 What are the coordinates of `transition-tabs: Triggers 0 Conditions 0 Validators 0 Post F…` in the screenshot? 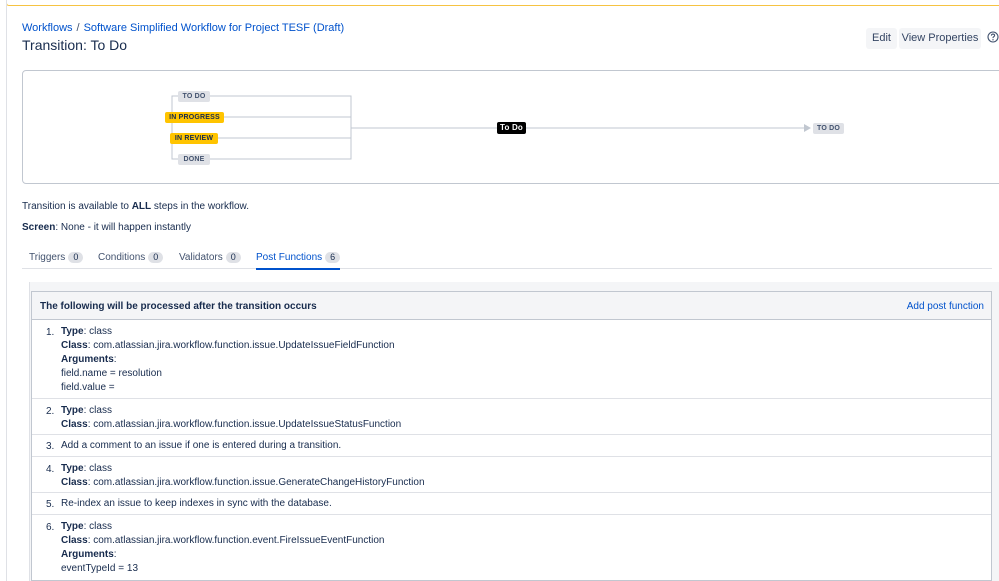 It's located at (507, 261).